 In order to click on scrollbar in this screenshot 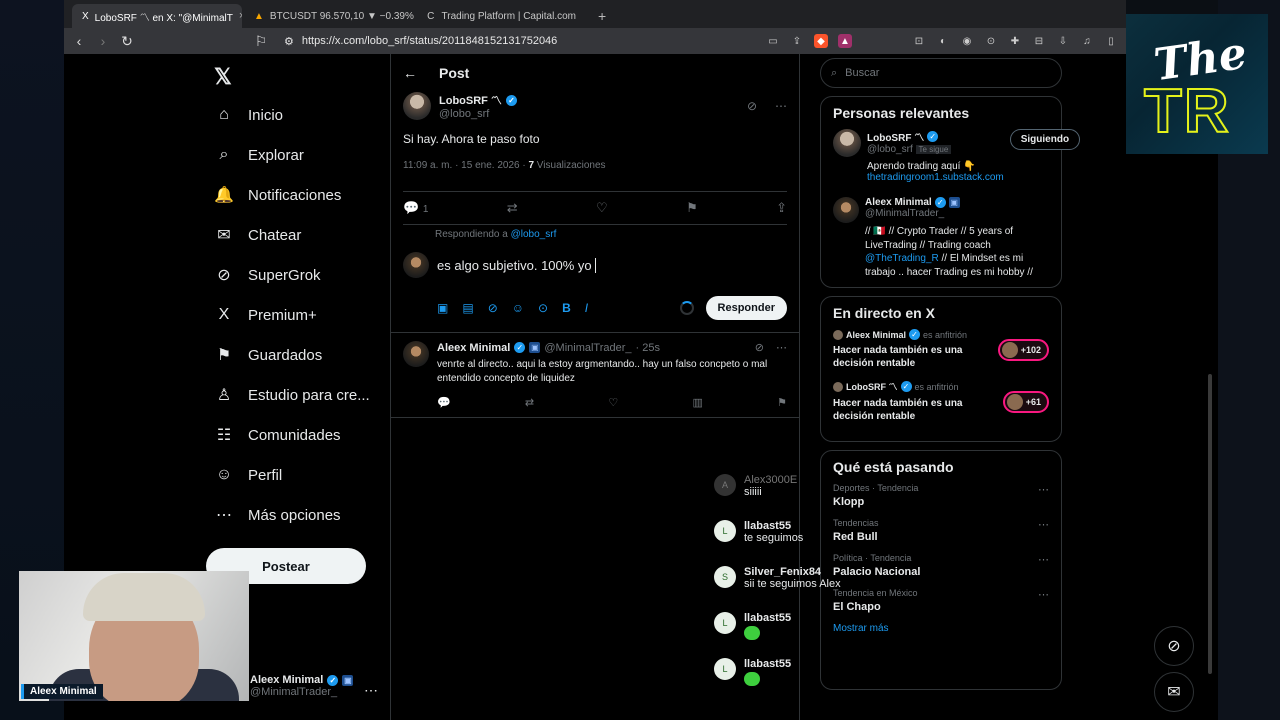, I will do `click(1210, 524)`.